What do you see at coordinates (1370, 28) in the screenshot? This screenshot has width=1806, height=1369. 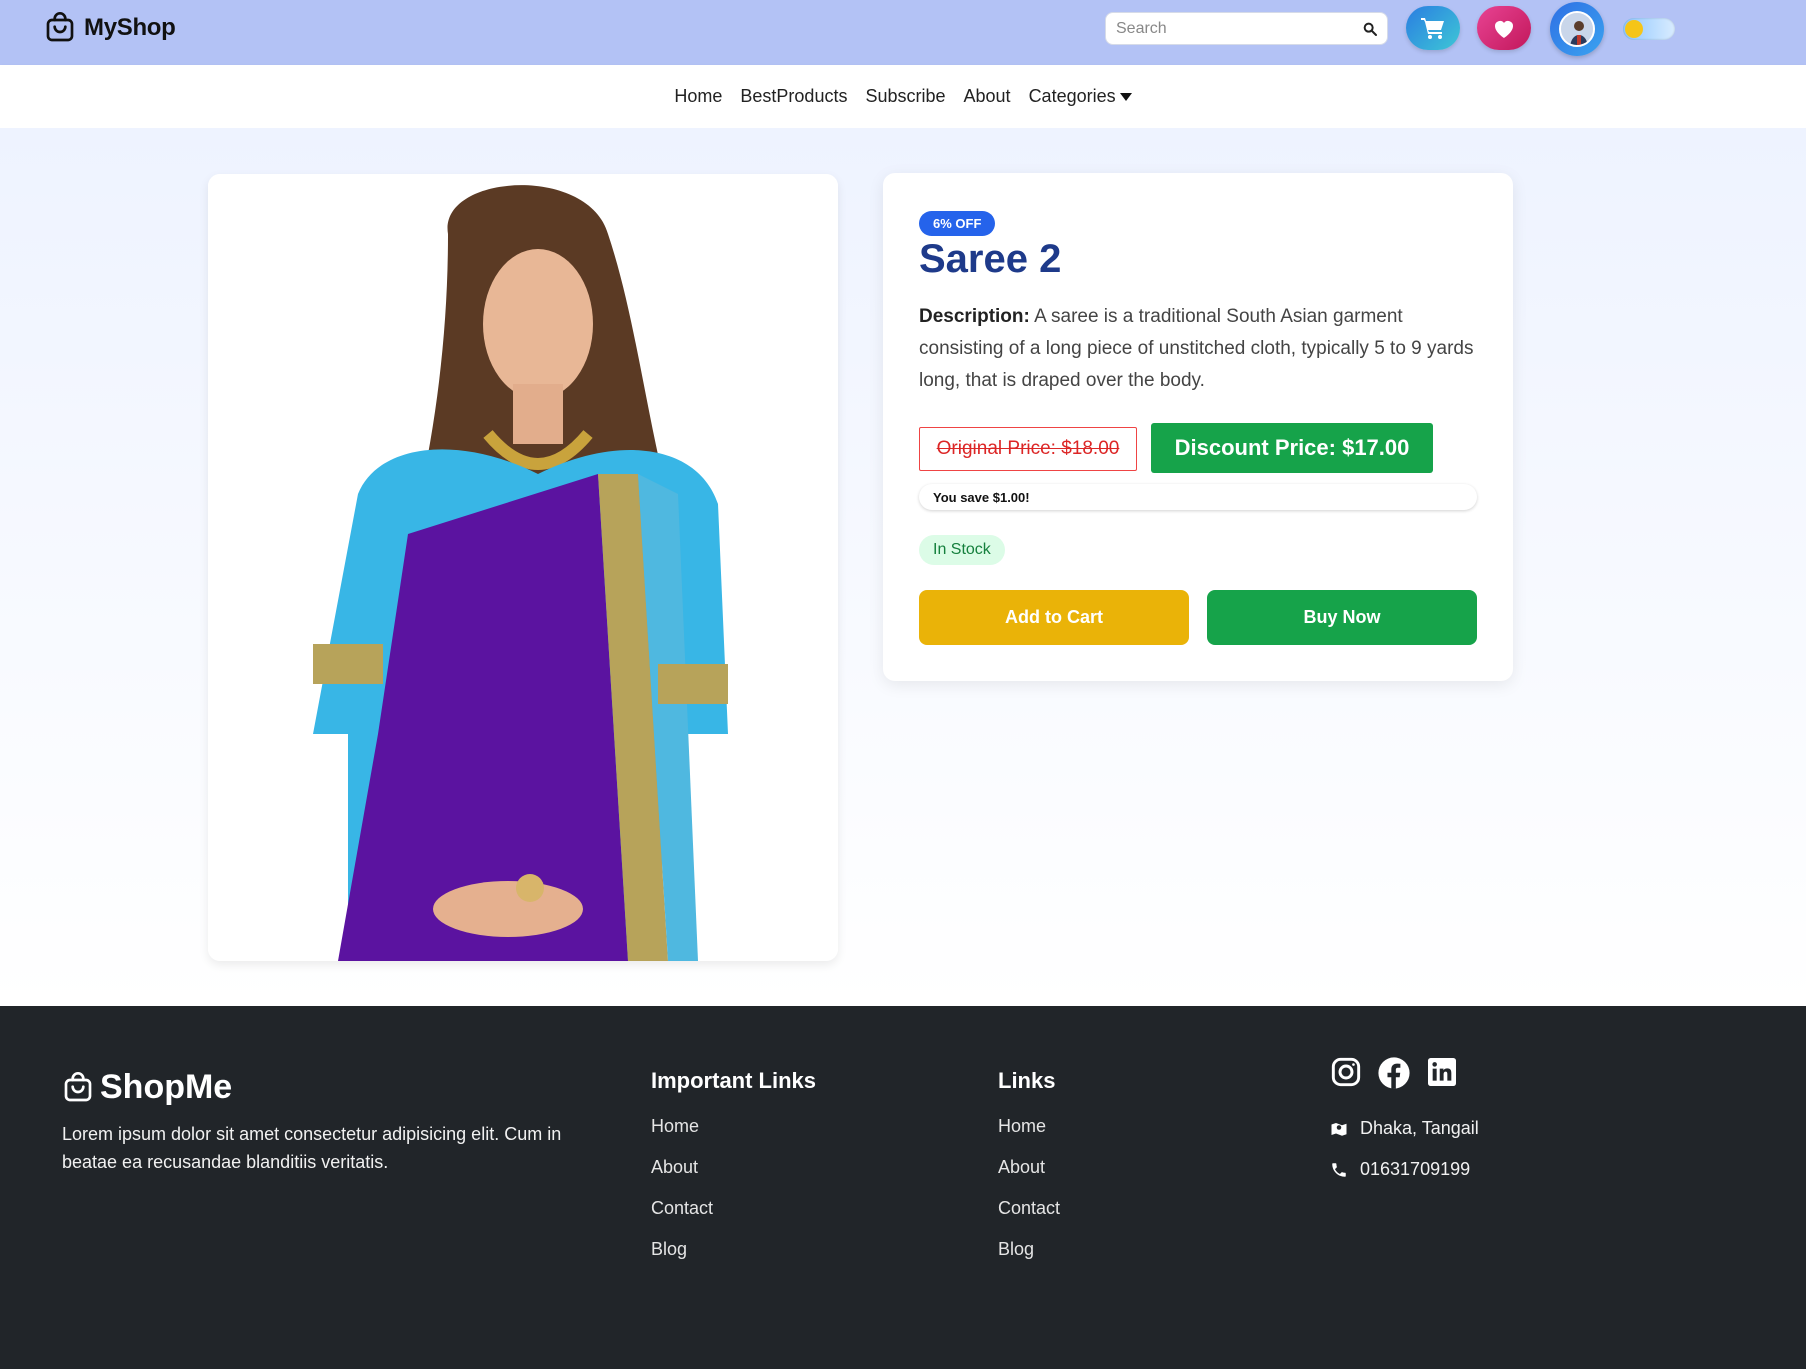 I see `search-icon` at bounding box center [1370, 28].